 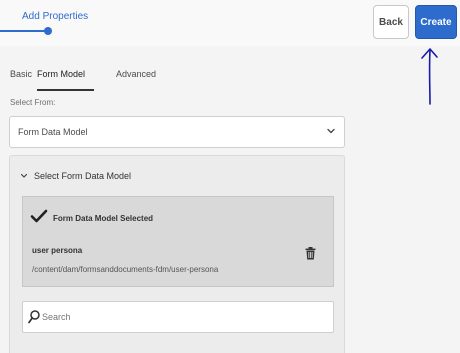 I want to click on select-from-dropdown: Form Data Model, so click(x=177, y=132).